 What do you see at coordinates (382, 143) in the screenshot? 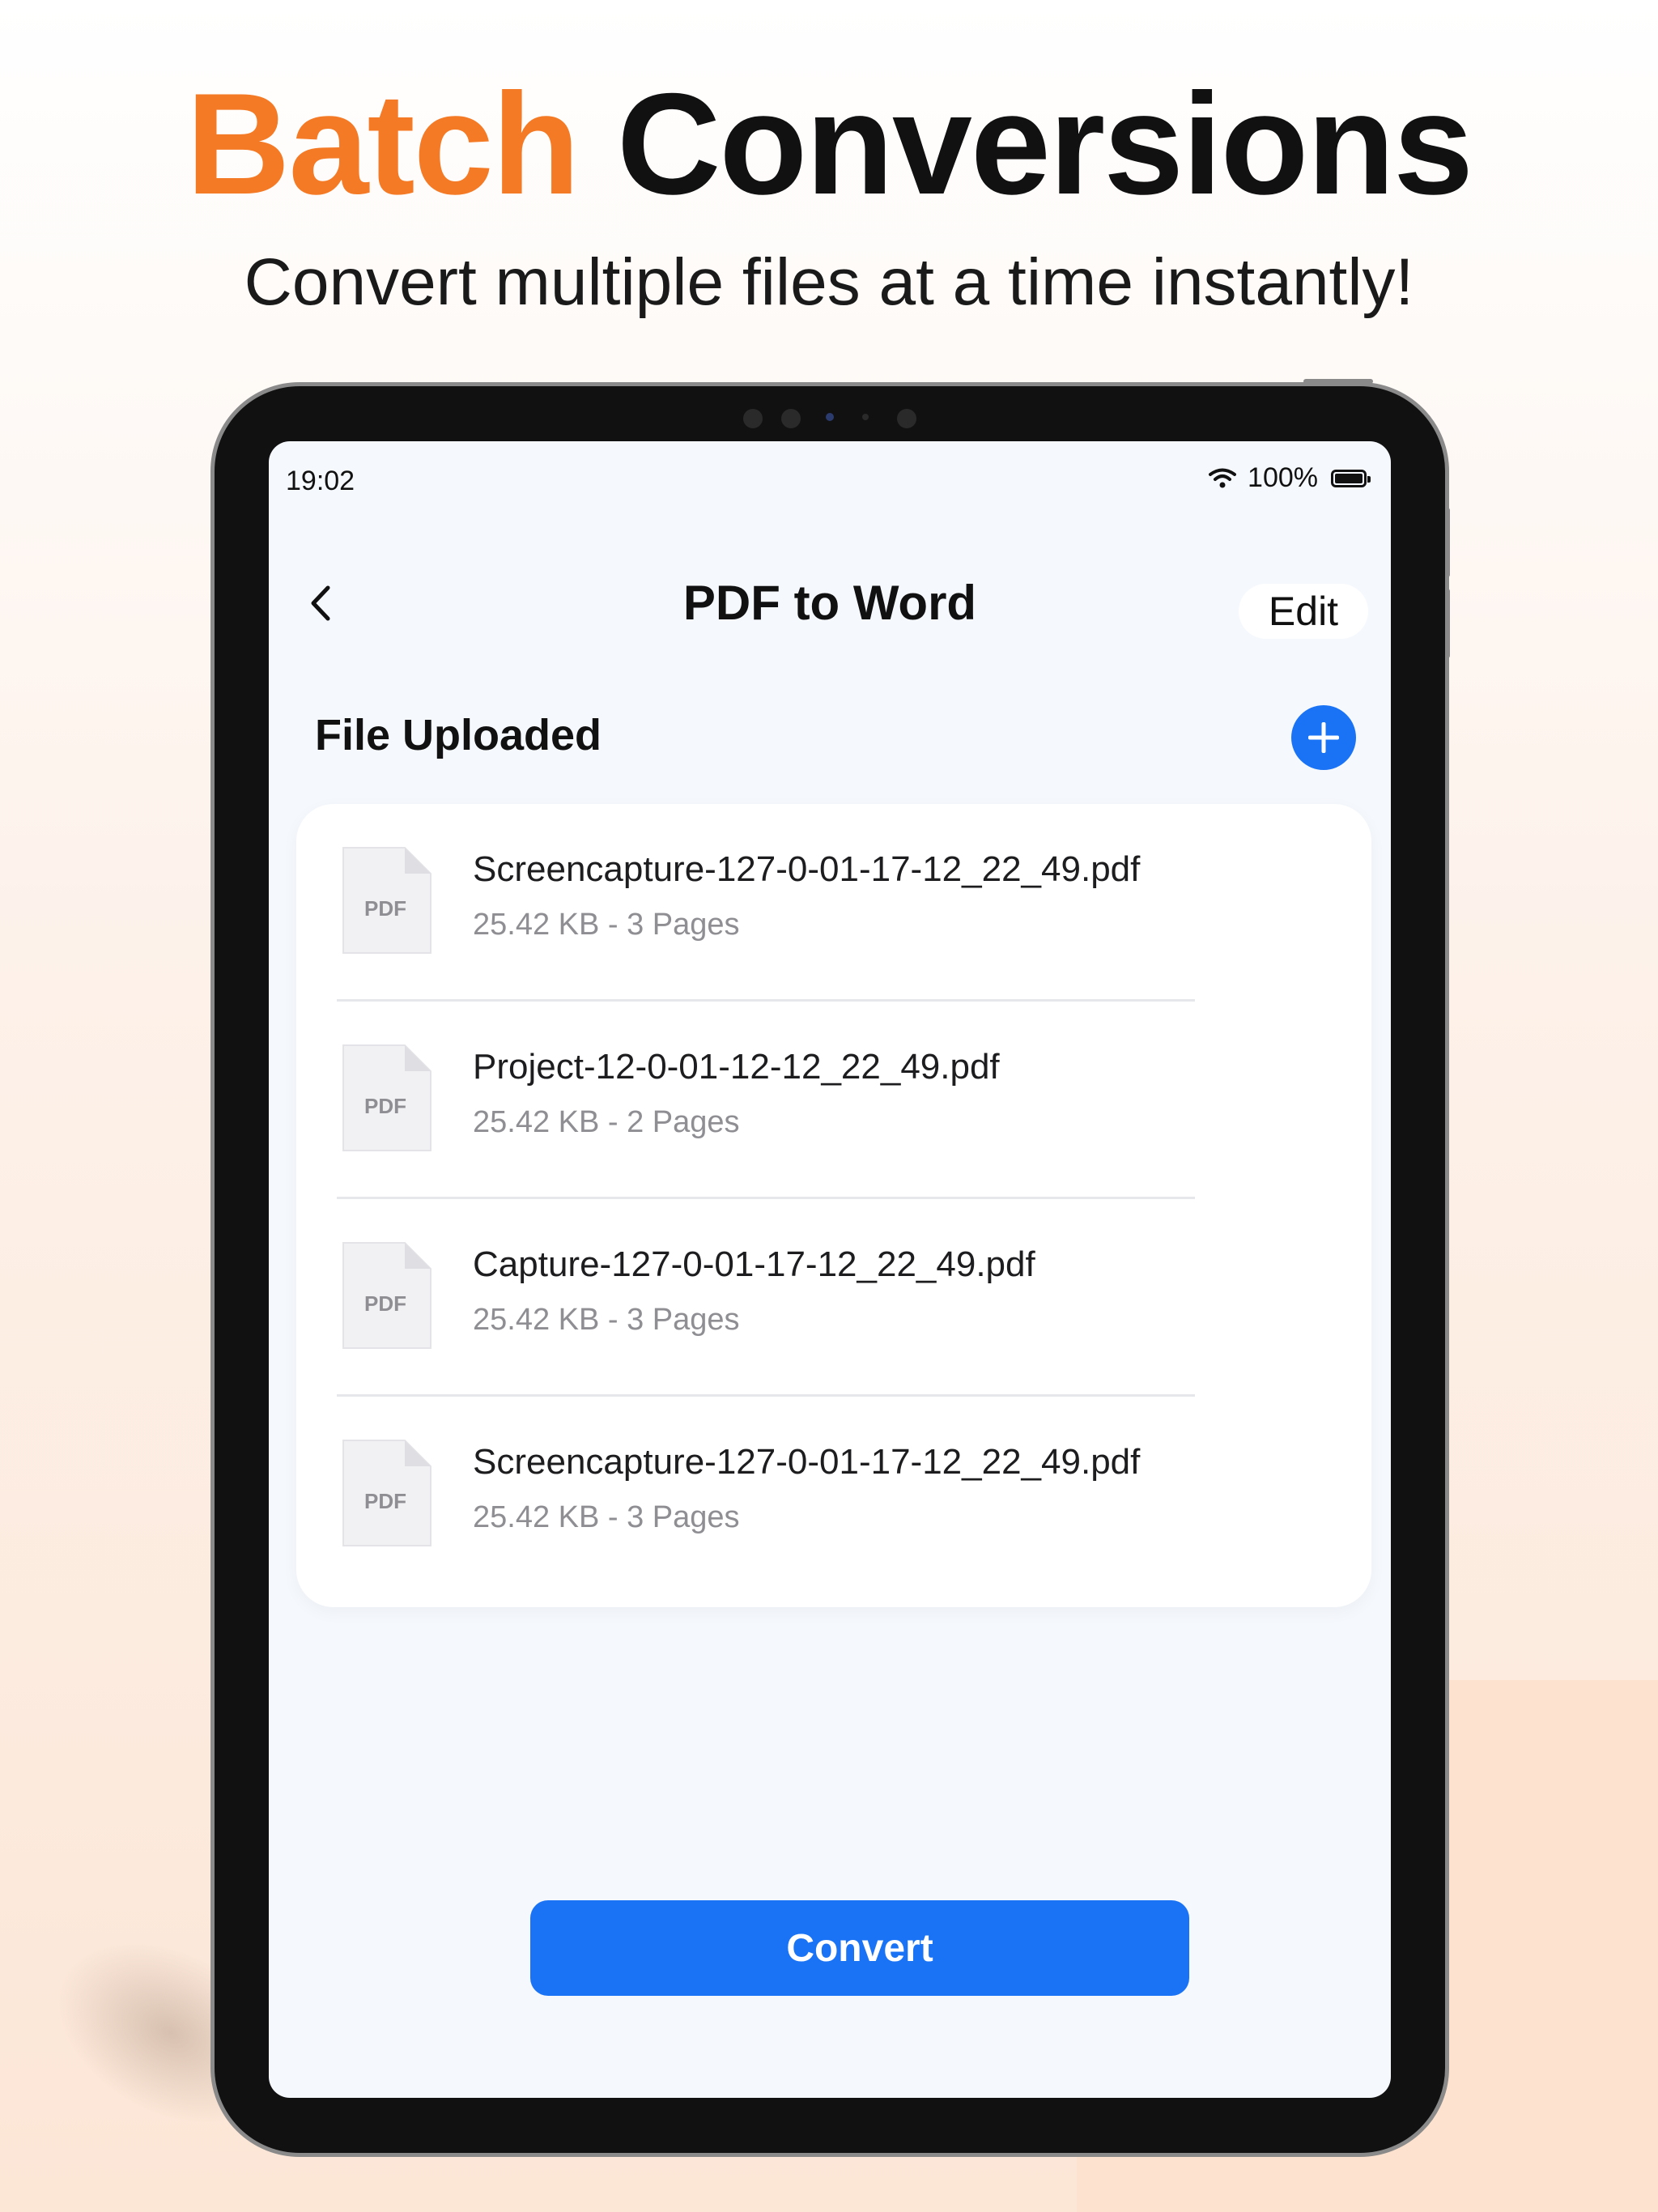
I see `hero-title-accent: Batch` at bounding box center [382, 143].